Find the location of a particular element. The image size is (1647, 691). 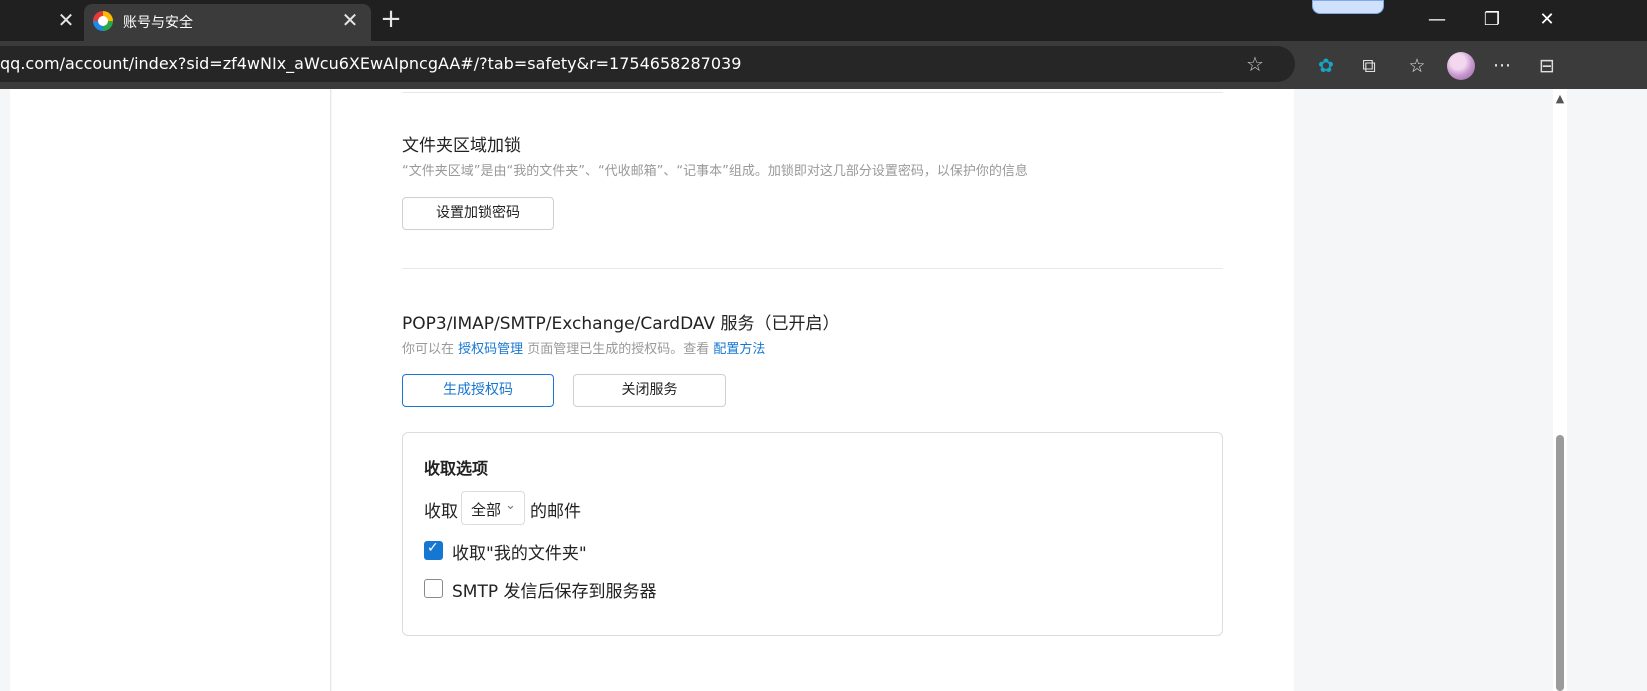

receive-options-title: 收取选项 is located at coordinates (456, 468).